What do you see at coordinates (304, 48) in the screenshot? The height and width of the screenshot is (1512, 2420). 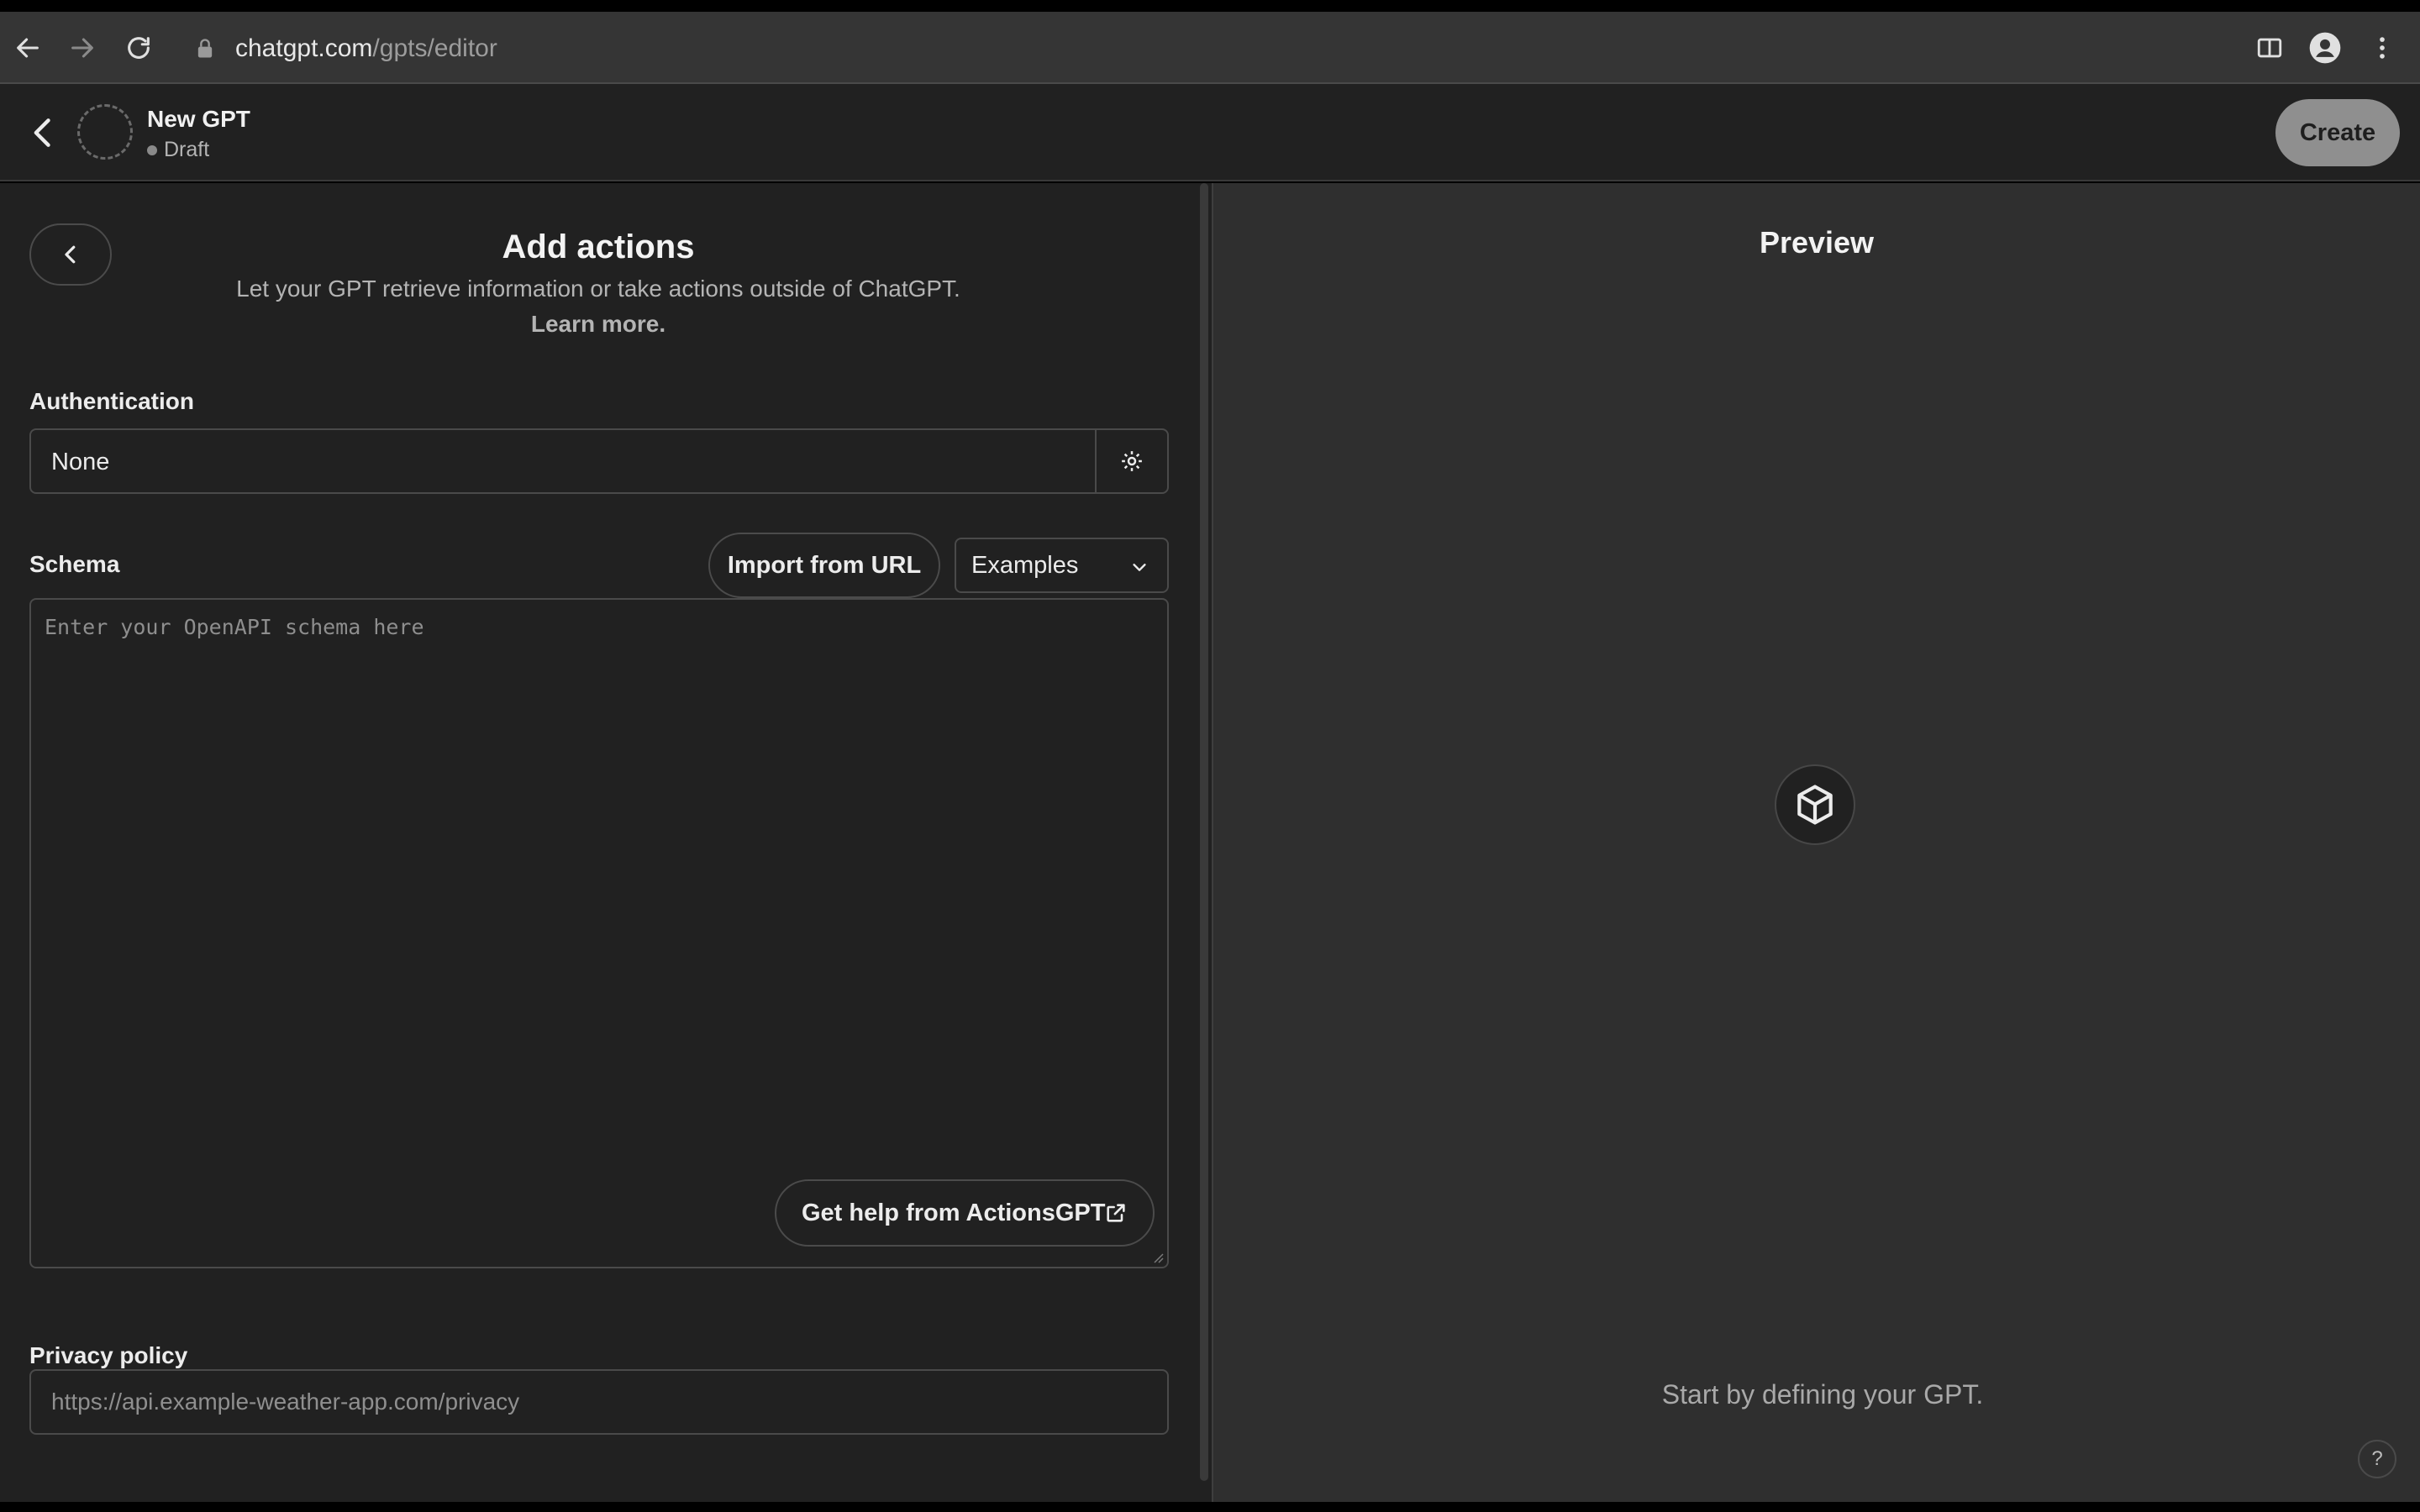 I see `url-domain: chatgpt.com` at bounding box center [304, 48].